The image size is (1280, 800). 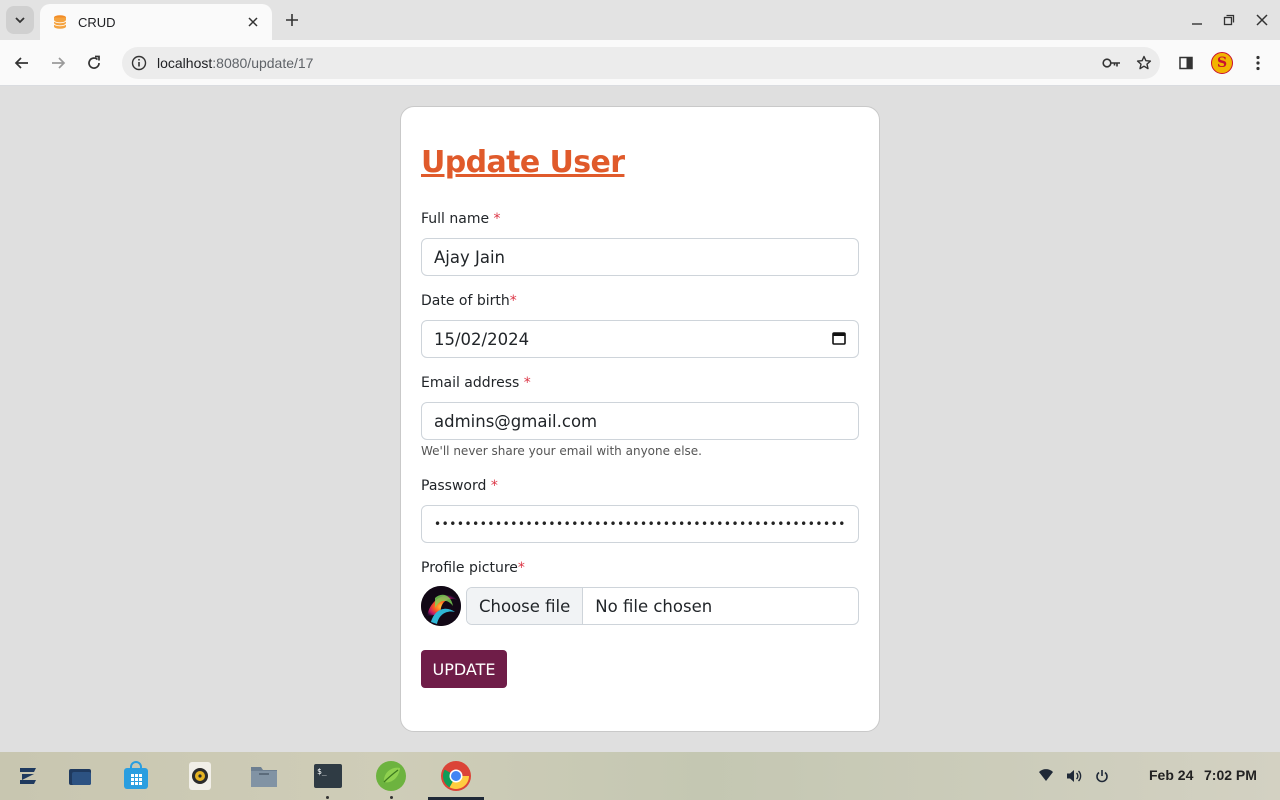 What do you see at coordinates (1112, 63) in the screenshot?
I see `key-icon` at bounding box center [1112, 63].